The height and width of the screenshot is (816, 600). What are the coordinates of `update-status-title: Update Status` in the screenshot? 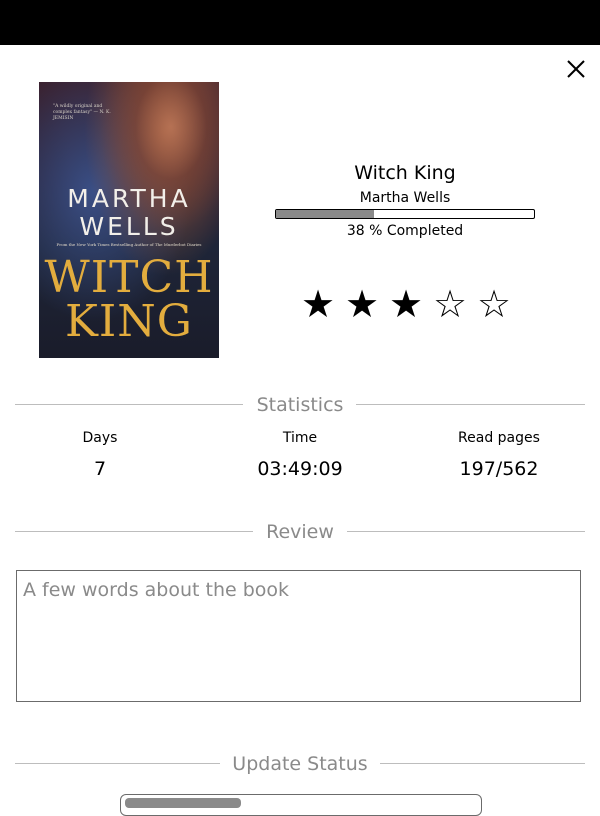 It's located at (300, 764).